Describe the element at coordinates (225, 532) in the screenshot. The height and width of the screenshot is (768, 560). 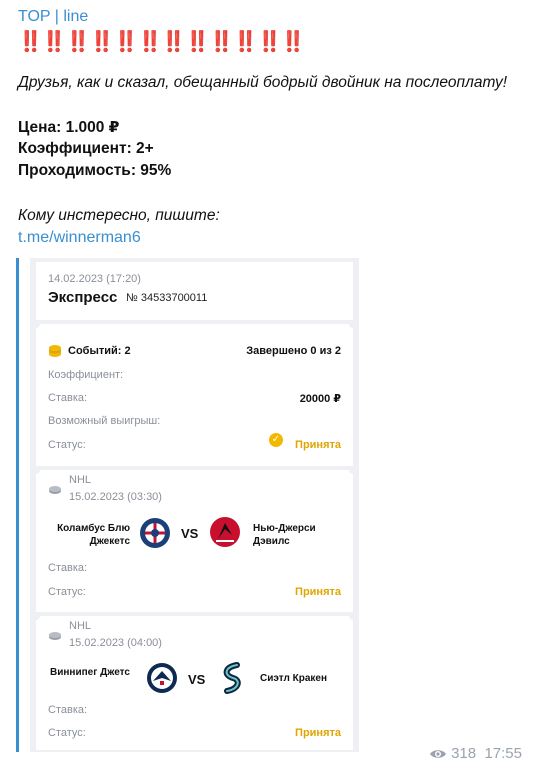
I see `new-jersey-logo-icon` at that location.